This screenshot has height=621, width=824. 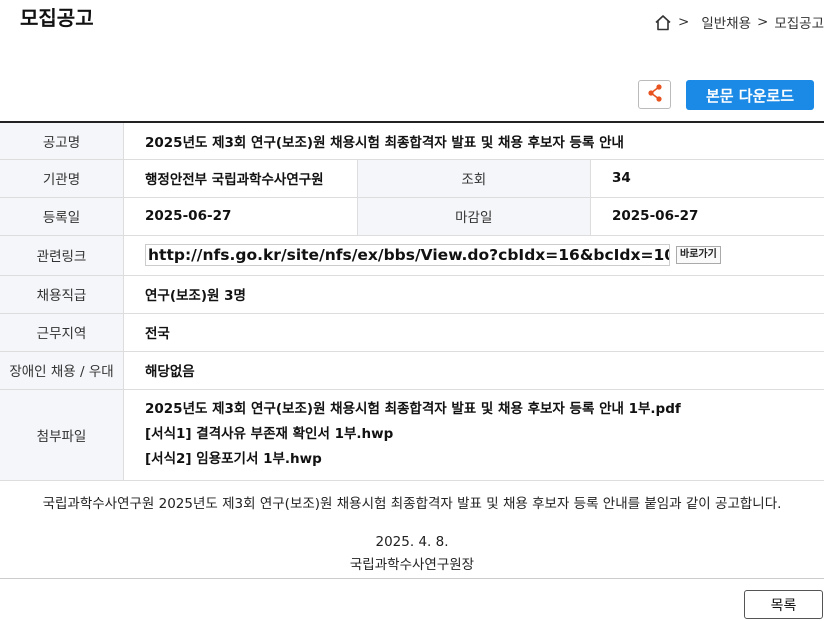 I want to click on title-label: 공고명, so click(x=62, y=141).